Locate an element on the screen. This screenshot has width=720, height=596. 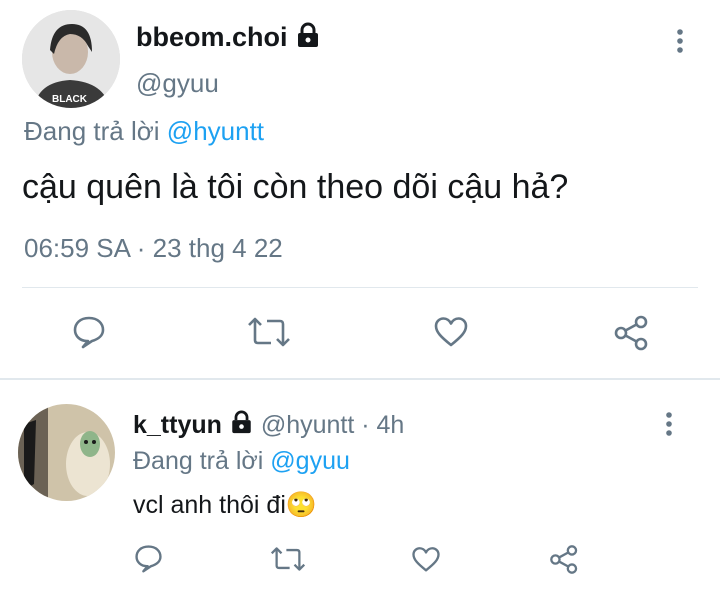
section-separator is located at coordinates (360, 379).